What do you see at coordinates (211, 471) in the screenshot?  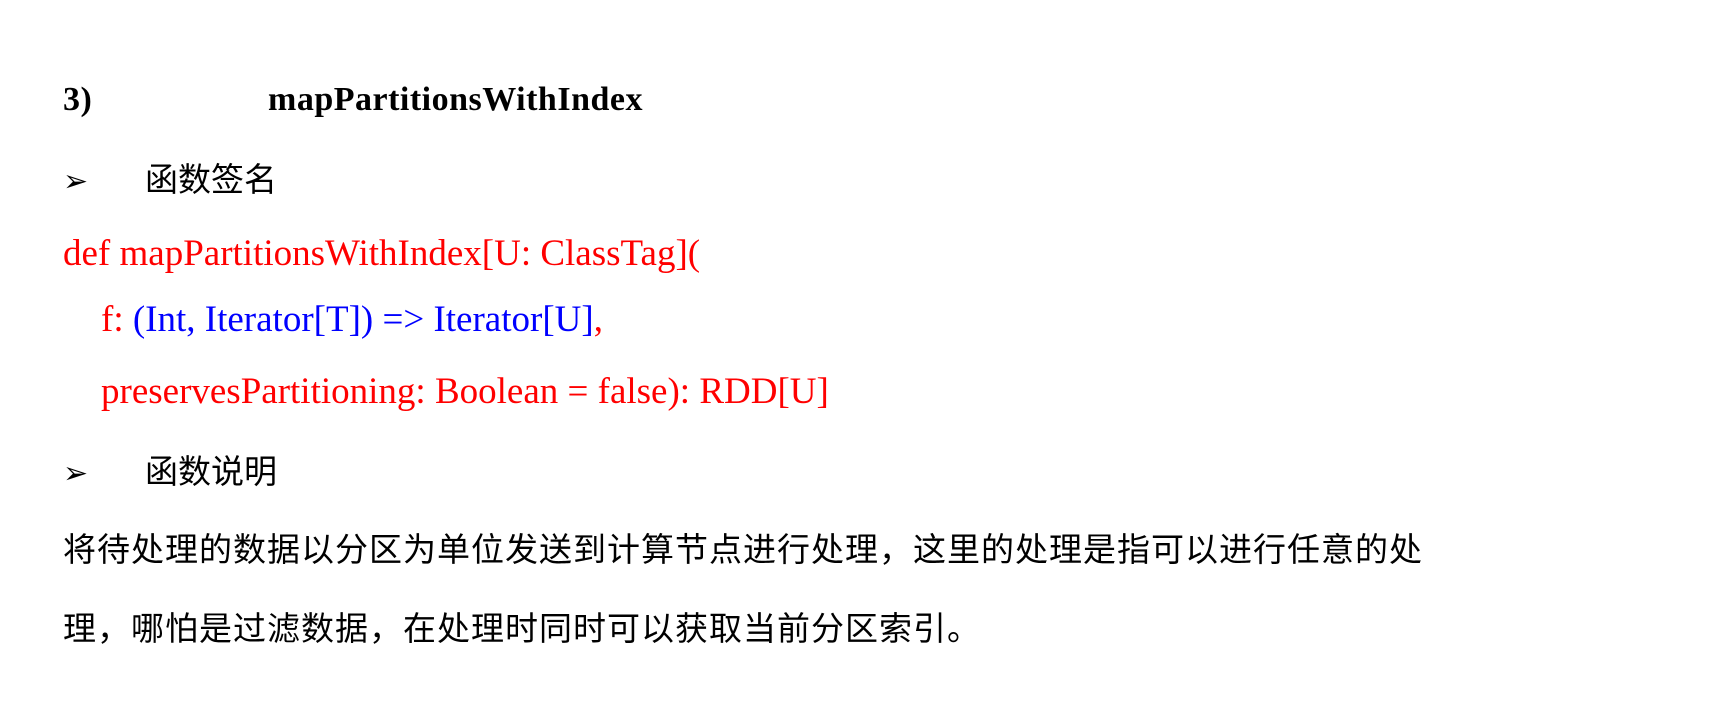 I see `description-label: 函数说明` at bounding box center [211, 471].